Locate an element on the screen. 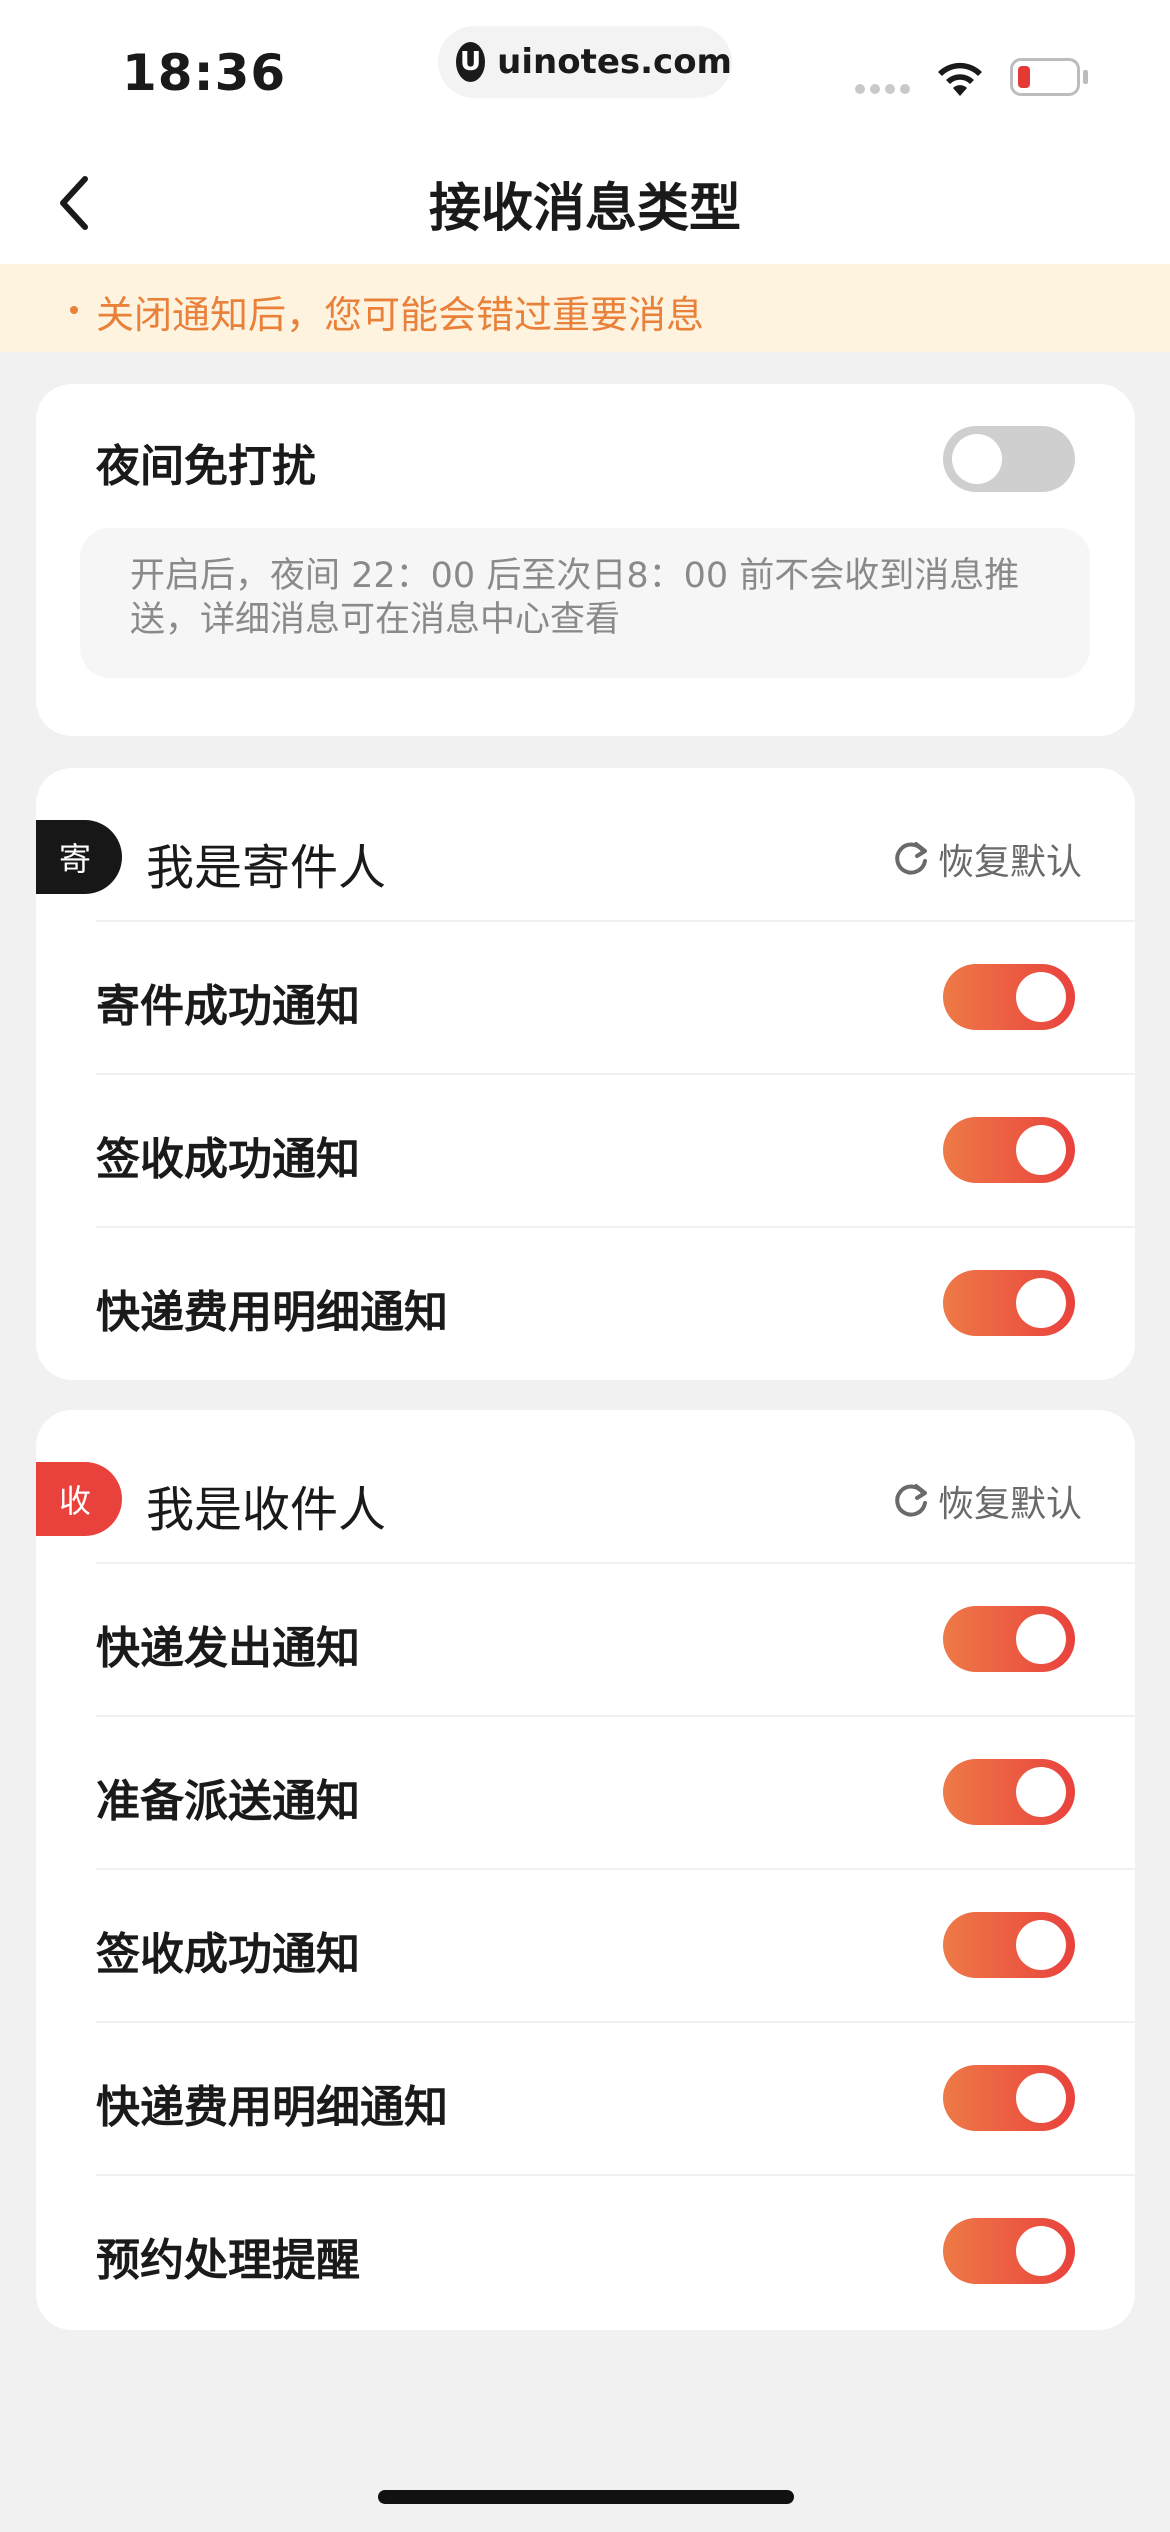  setting-label: 准备派送通知 is located at coordinates (228, 1801).